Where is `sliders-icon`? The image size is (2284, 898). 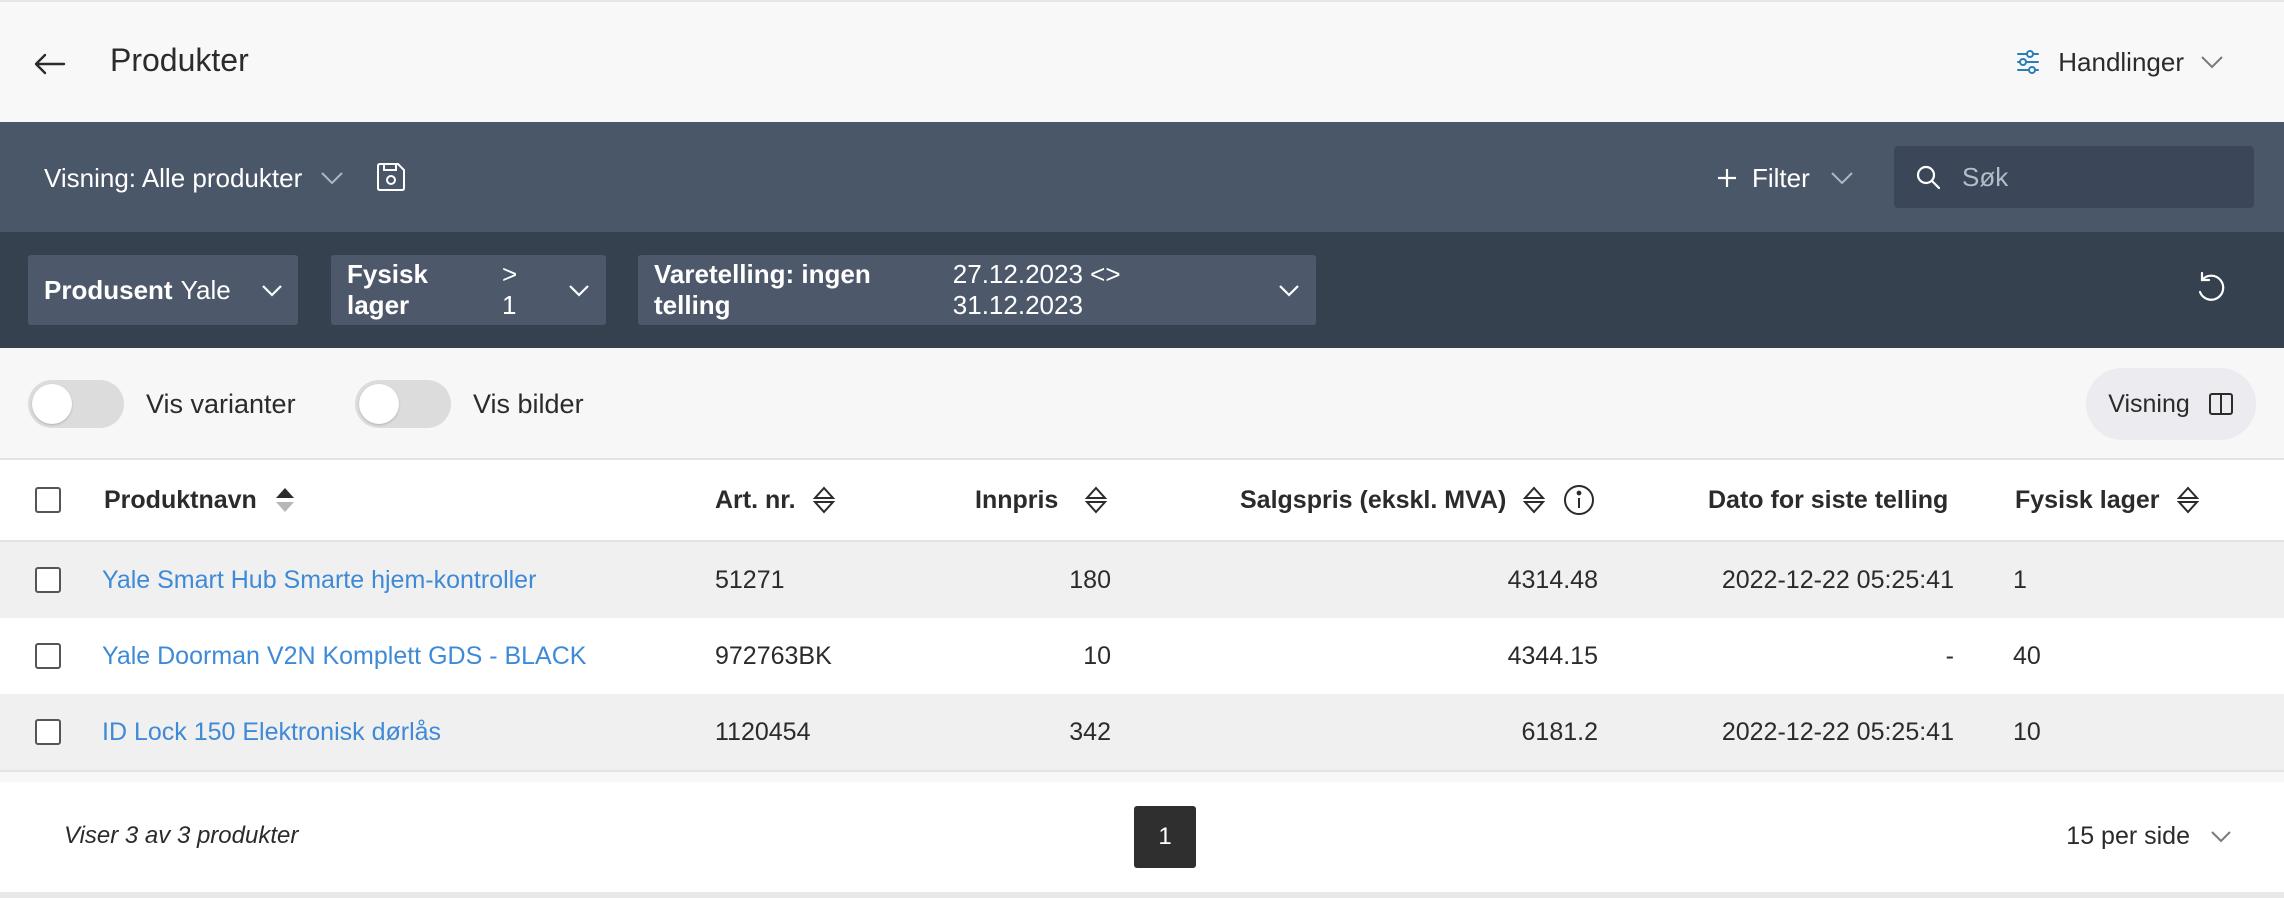
sliders-icon is located at coordinates (2028, 62).